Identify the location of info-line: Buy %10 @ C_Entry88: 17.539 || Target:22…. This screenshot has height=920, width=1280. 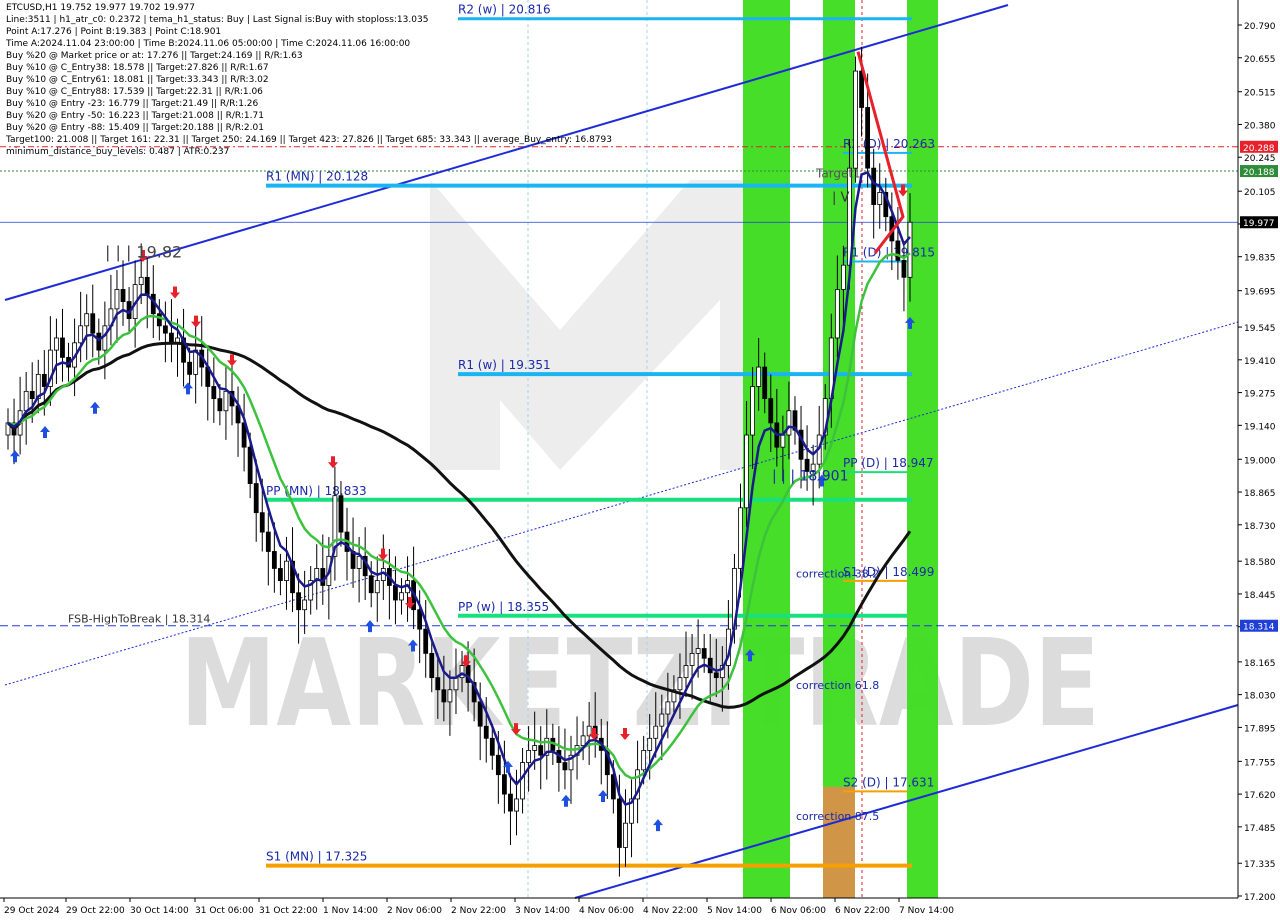
(134, 92).